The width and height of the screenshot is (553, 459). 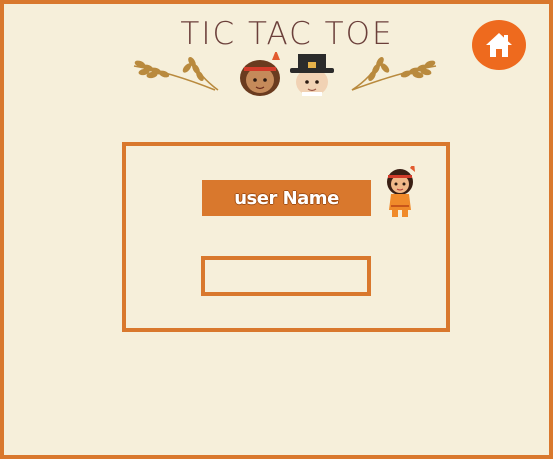 What do you see at coordinates (394, 73) in the screenshot?
I see `wheat-right-icon` at bounding box center [394, 73].